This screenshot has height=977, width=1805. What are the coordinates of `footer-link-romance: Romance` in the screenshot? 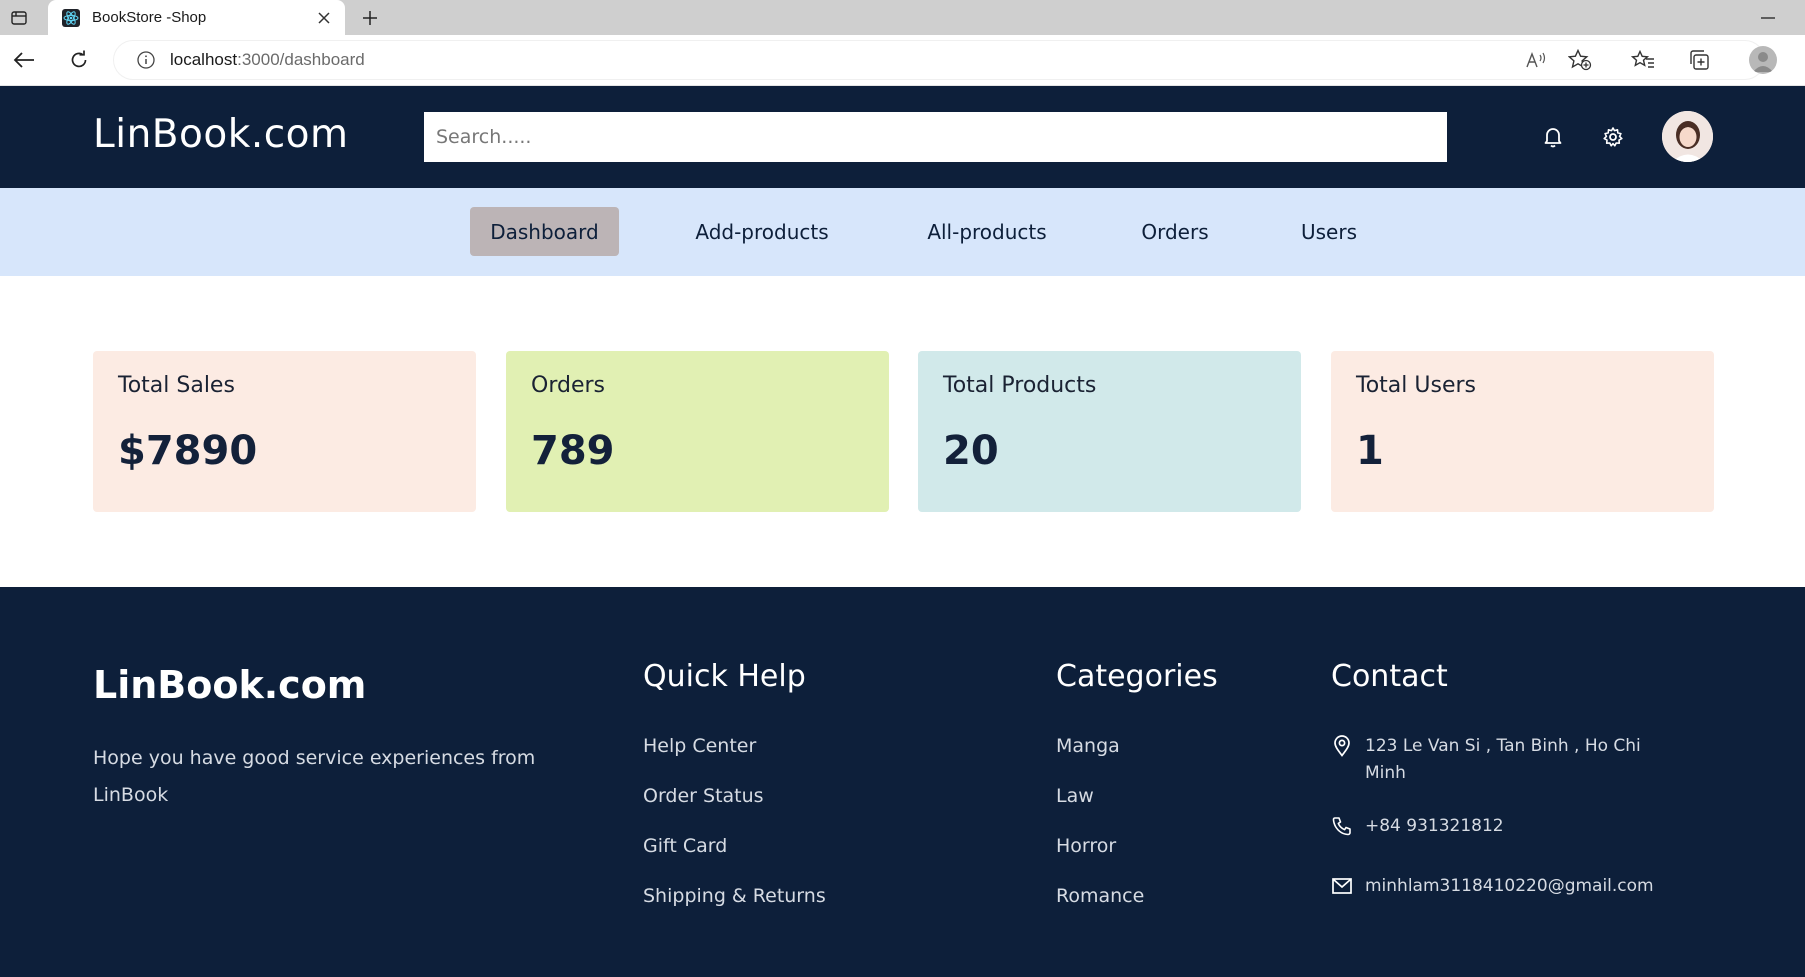 It's located at (1100, 896).